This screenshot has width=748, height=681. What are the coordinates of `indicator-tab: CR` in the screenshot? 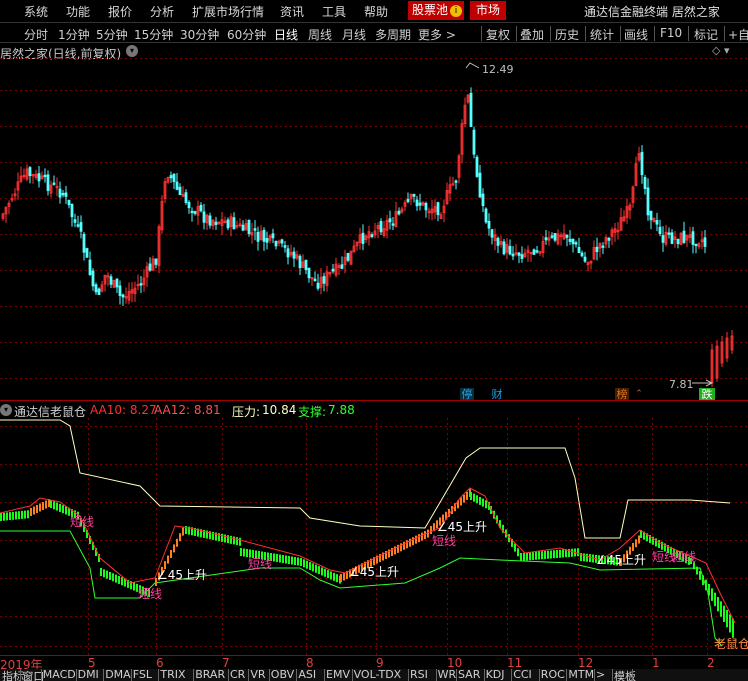 It's located at (237, 675).